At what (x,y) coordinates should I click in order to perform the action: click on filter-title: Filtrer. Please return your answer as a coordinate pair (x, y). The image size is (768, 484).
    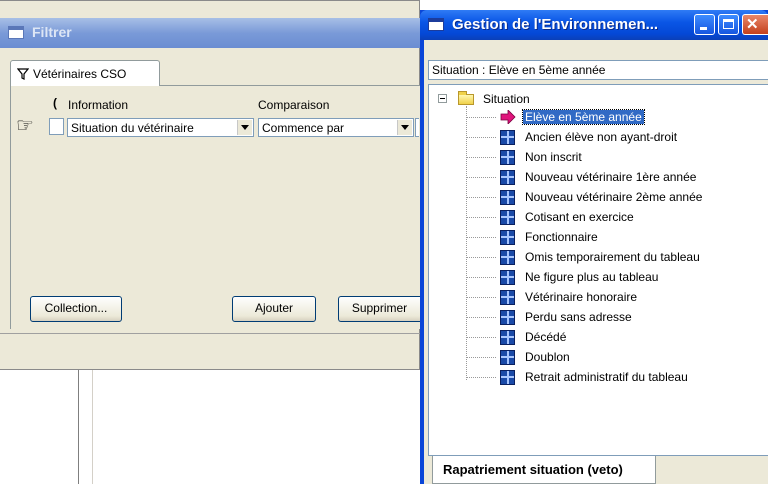
    Looking at the image, I should click on (52, 32).